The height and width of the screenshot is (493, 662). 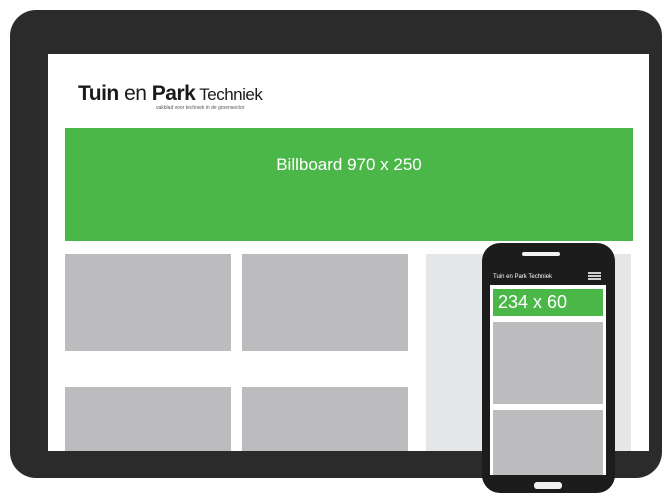 I want to click on phone-home-button, so click(x=548, y=485).